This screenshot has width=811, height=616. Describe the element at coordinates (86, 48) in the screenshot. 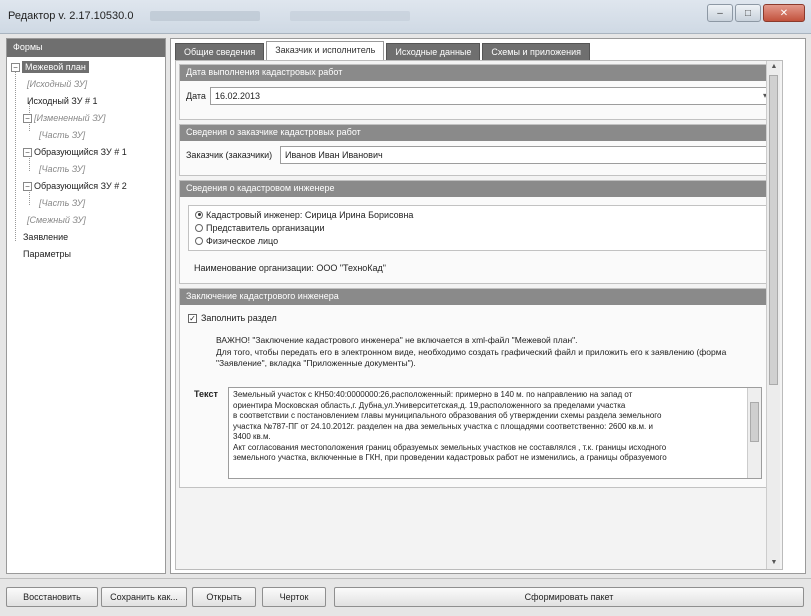

I see `tree-header: Формы` at that location.